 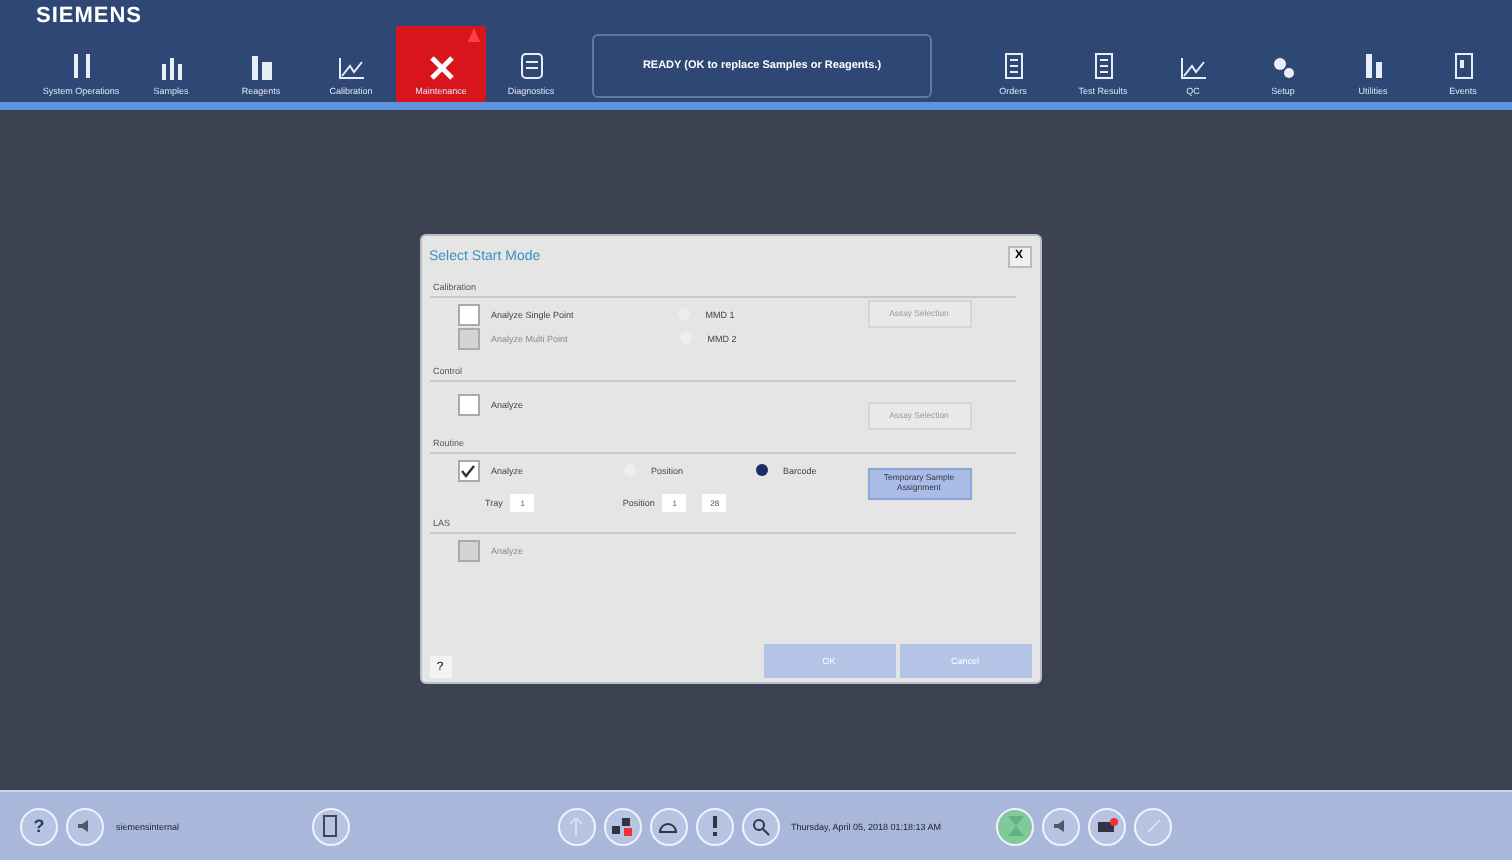 I want to click on gauge-button, so click(x=668, y=826).